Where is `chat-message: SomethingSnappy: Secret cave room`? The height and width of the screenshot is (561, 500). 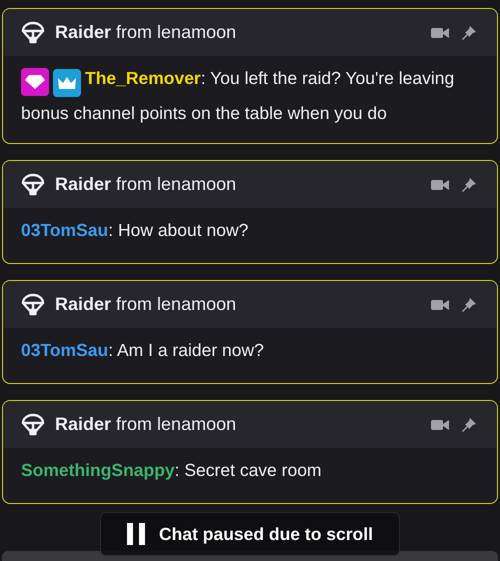 chat-message: SomethingSnappy: Secret cave room is located at coordinates (171, 470).